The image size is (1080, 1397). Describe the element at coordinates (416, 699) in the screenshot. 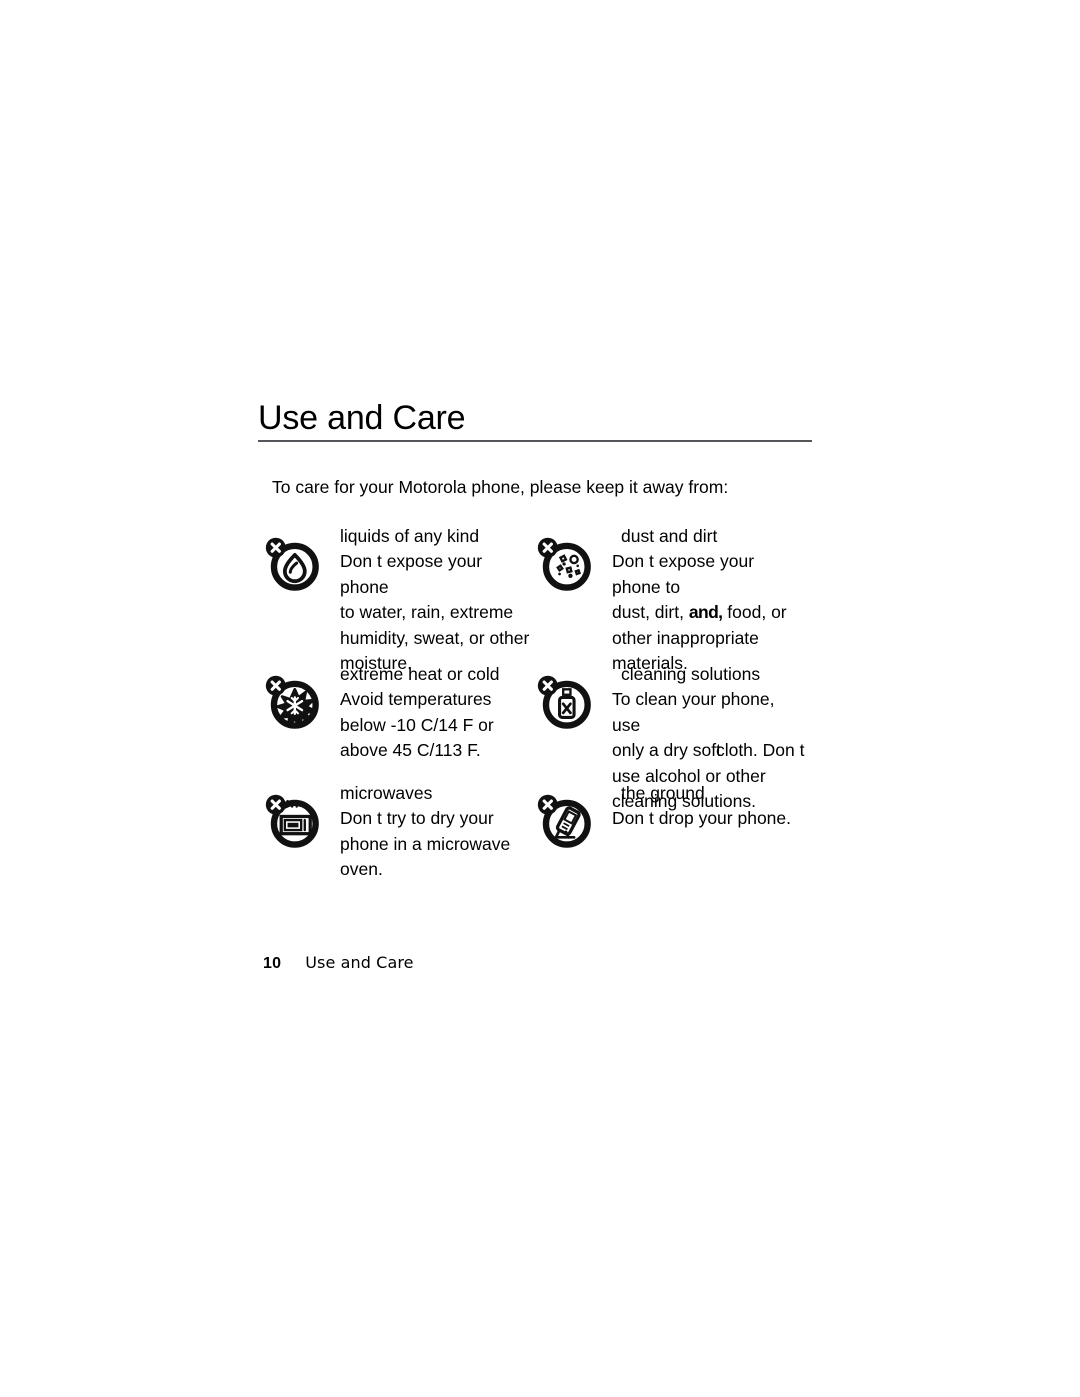

I see `care-body-line: Avoid temperatures` at that location.